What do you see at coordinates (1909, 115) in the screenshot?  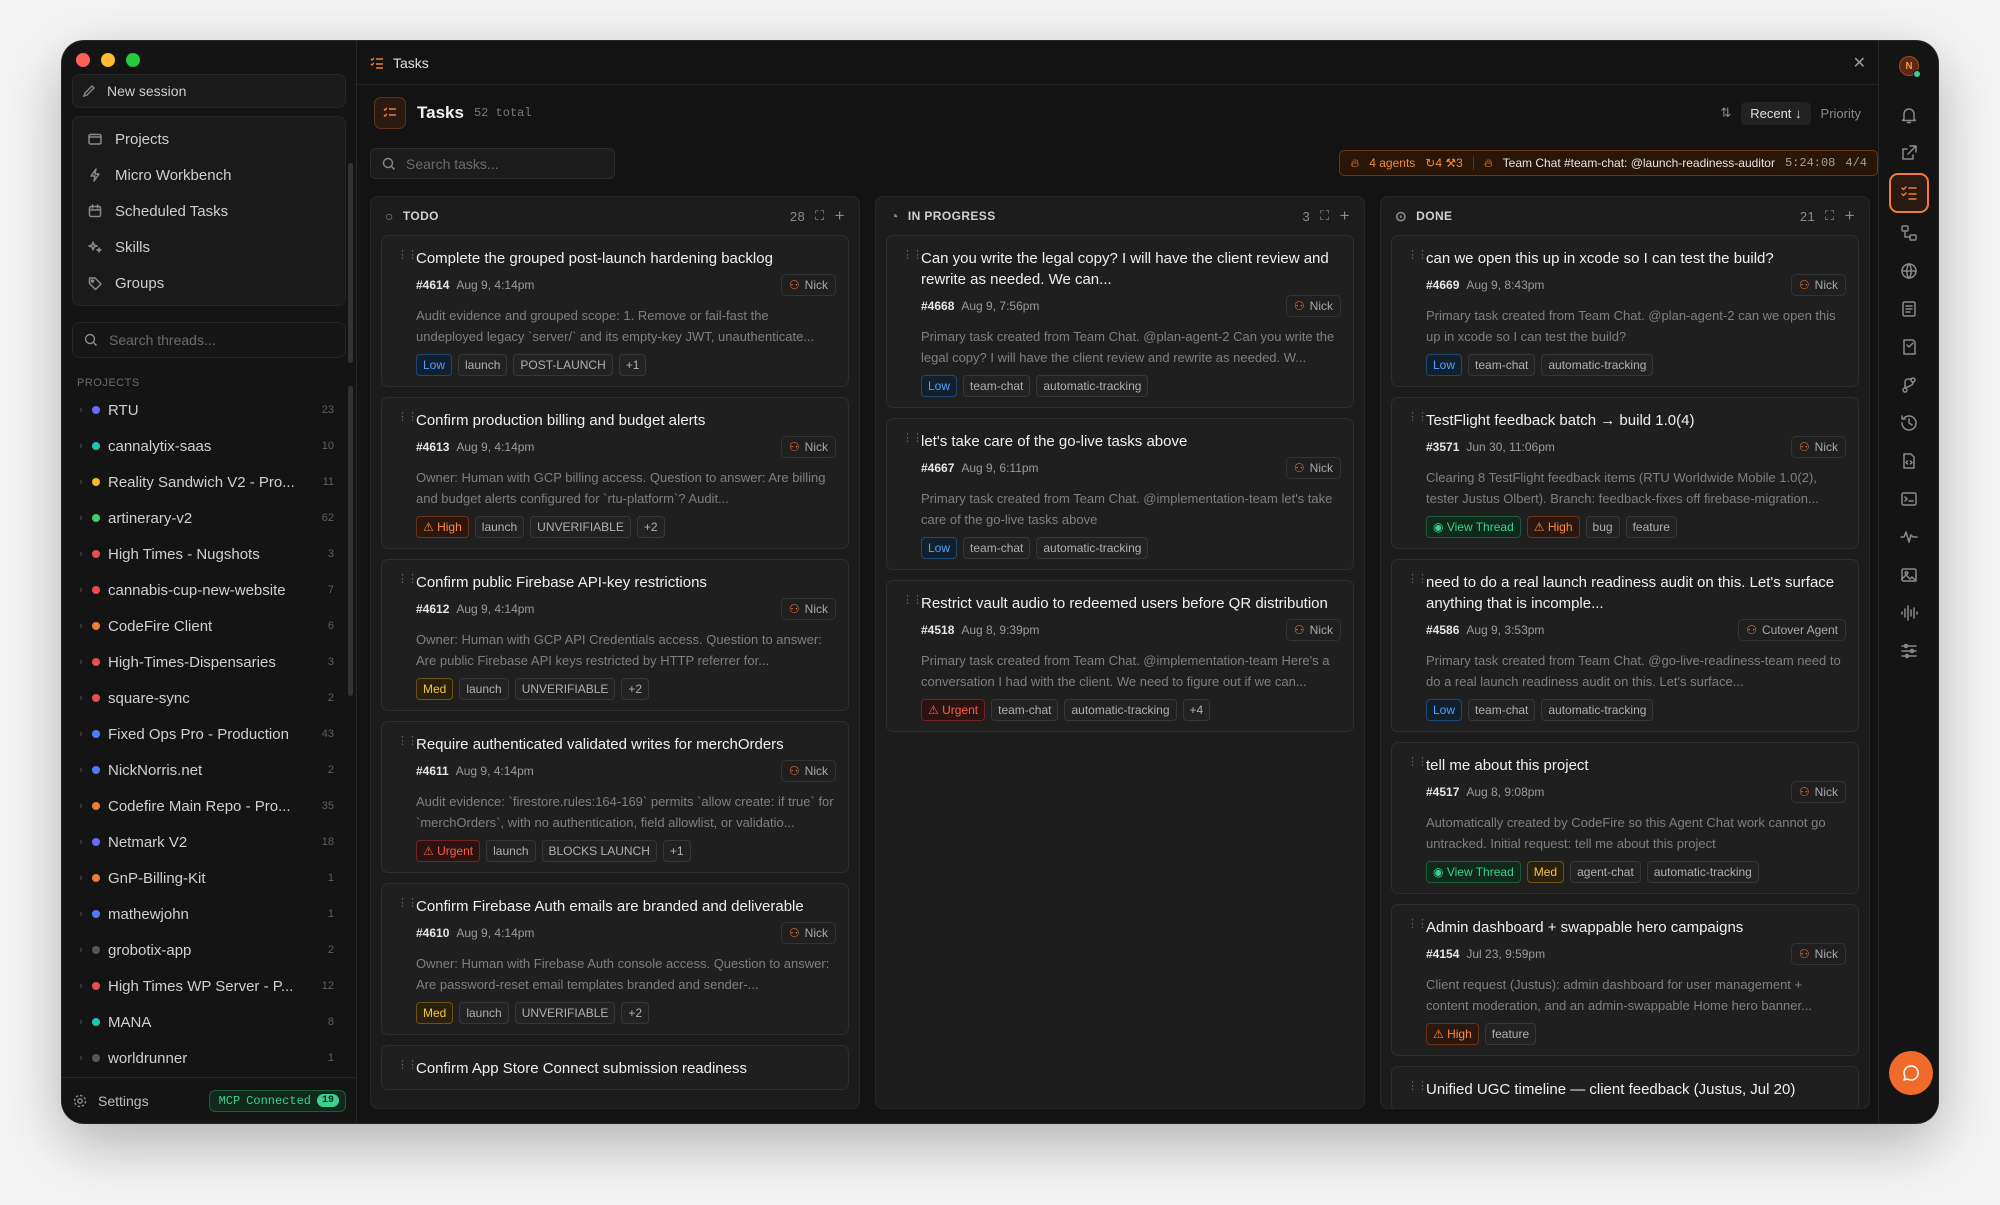 I see `bell-icon` at bounding box center [1909, 115].